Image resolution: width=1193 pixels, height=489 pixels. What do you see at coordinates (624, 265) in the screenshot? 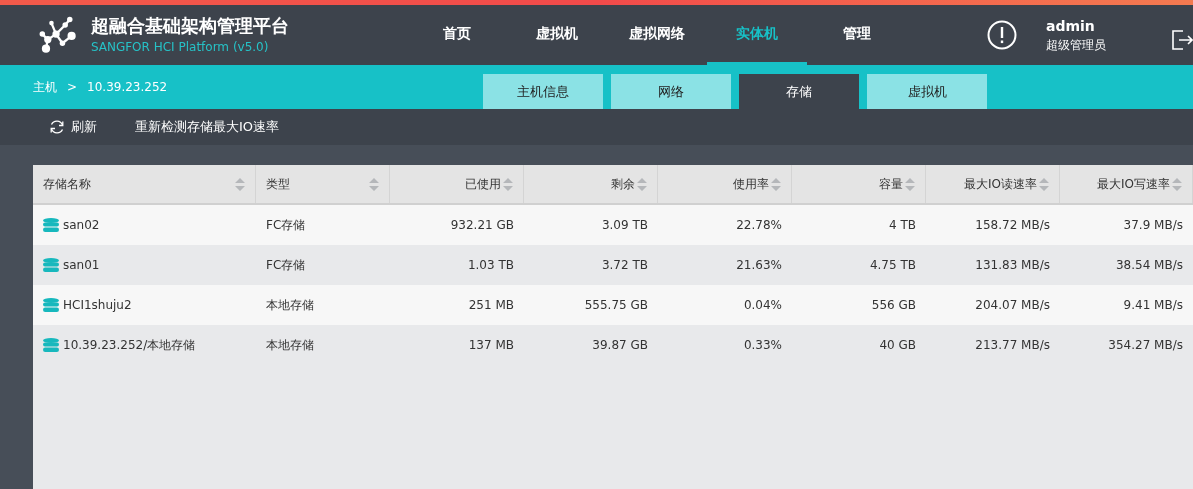
I see `table-cell-text: 3.72 TB` at bounding box center [624, 265].